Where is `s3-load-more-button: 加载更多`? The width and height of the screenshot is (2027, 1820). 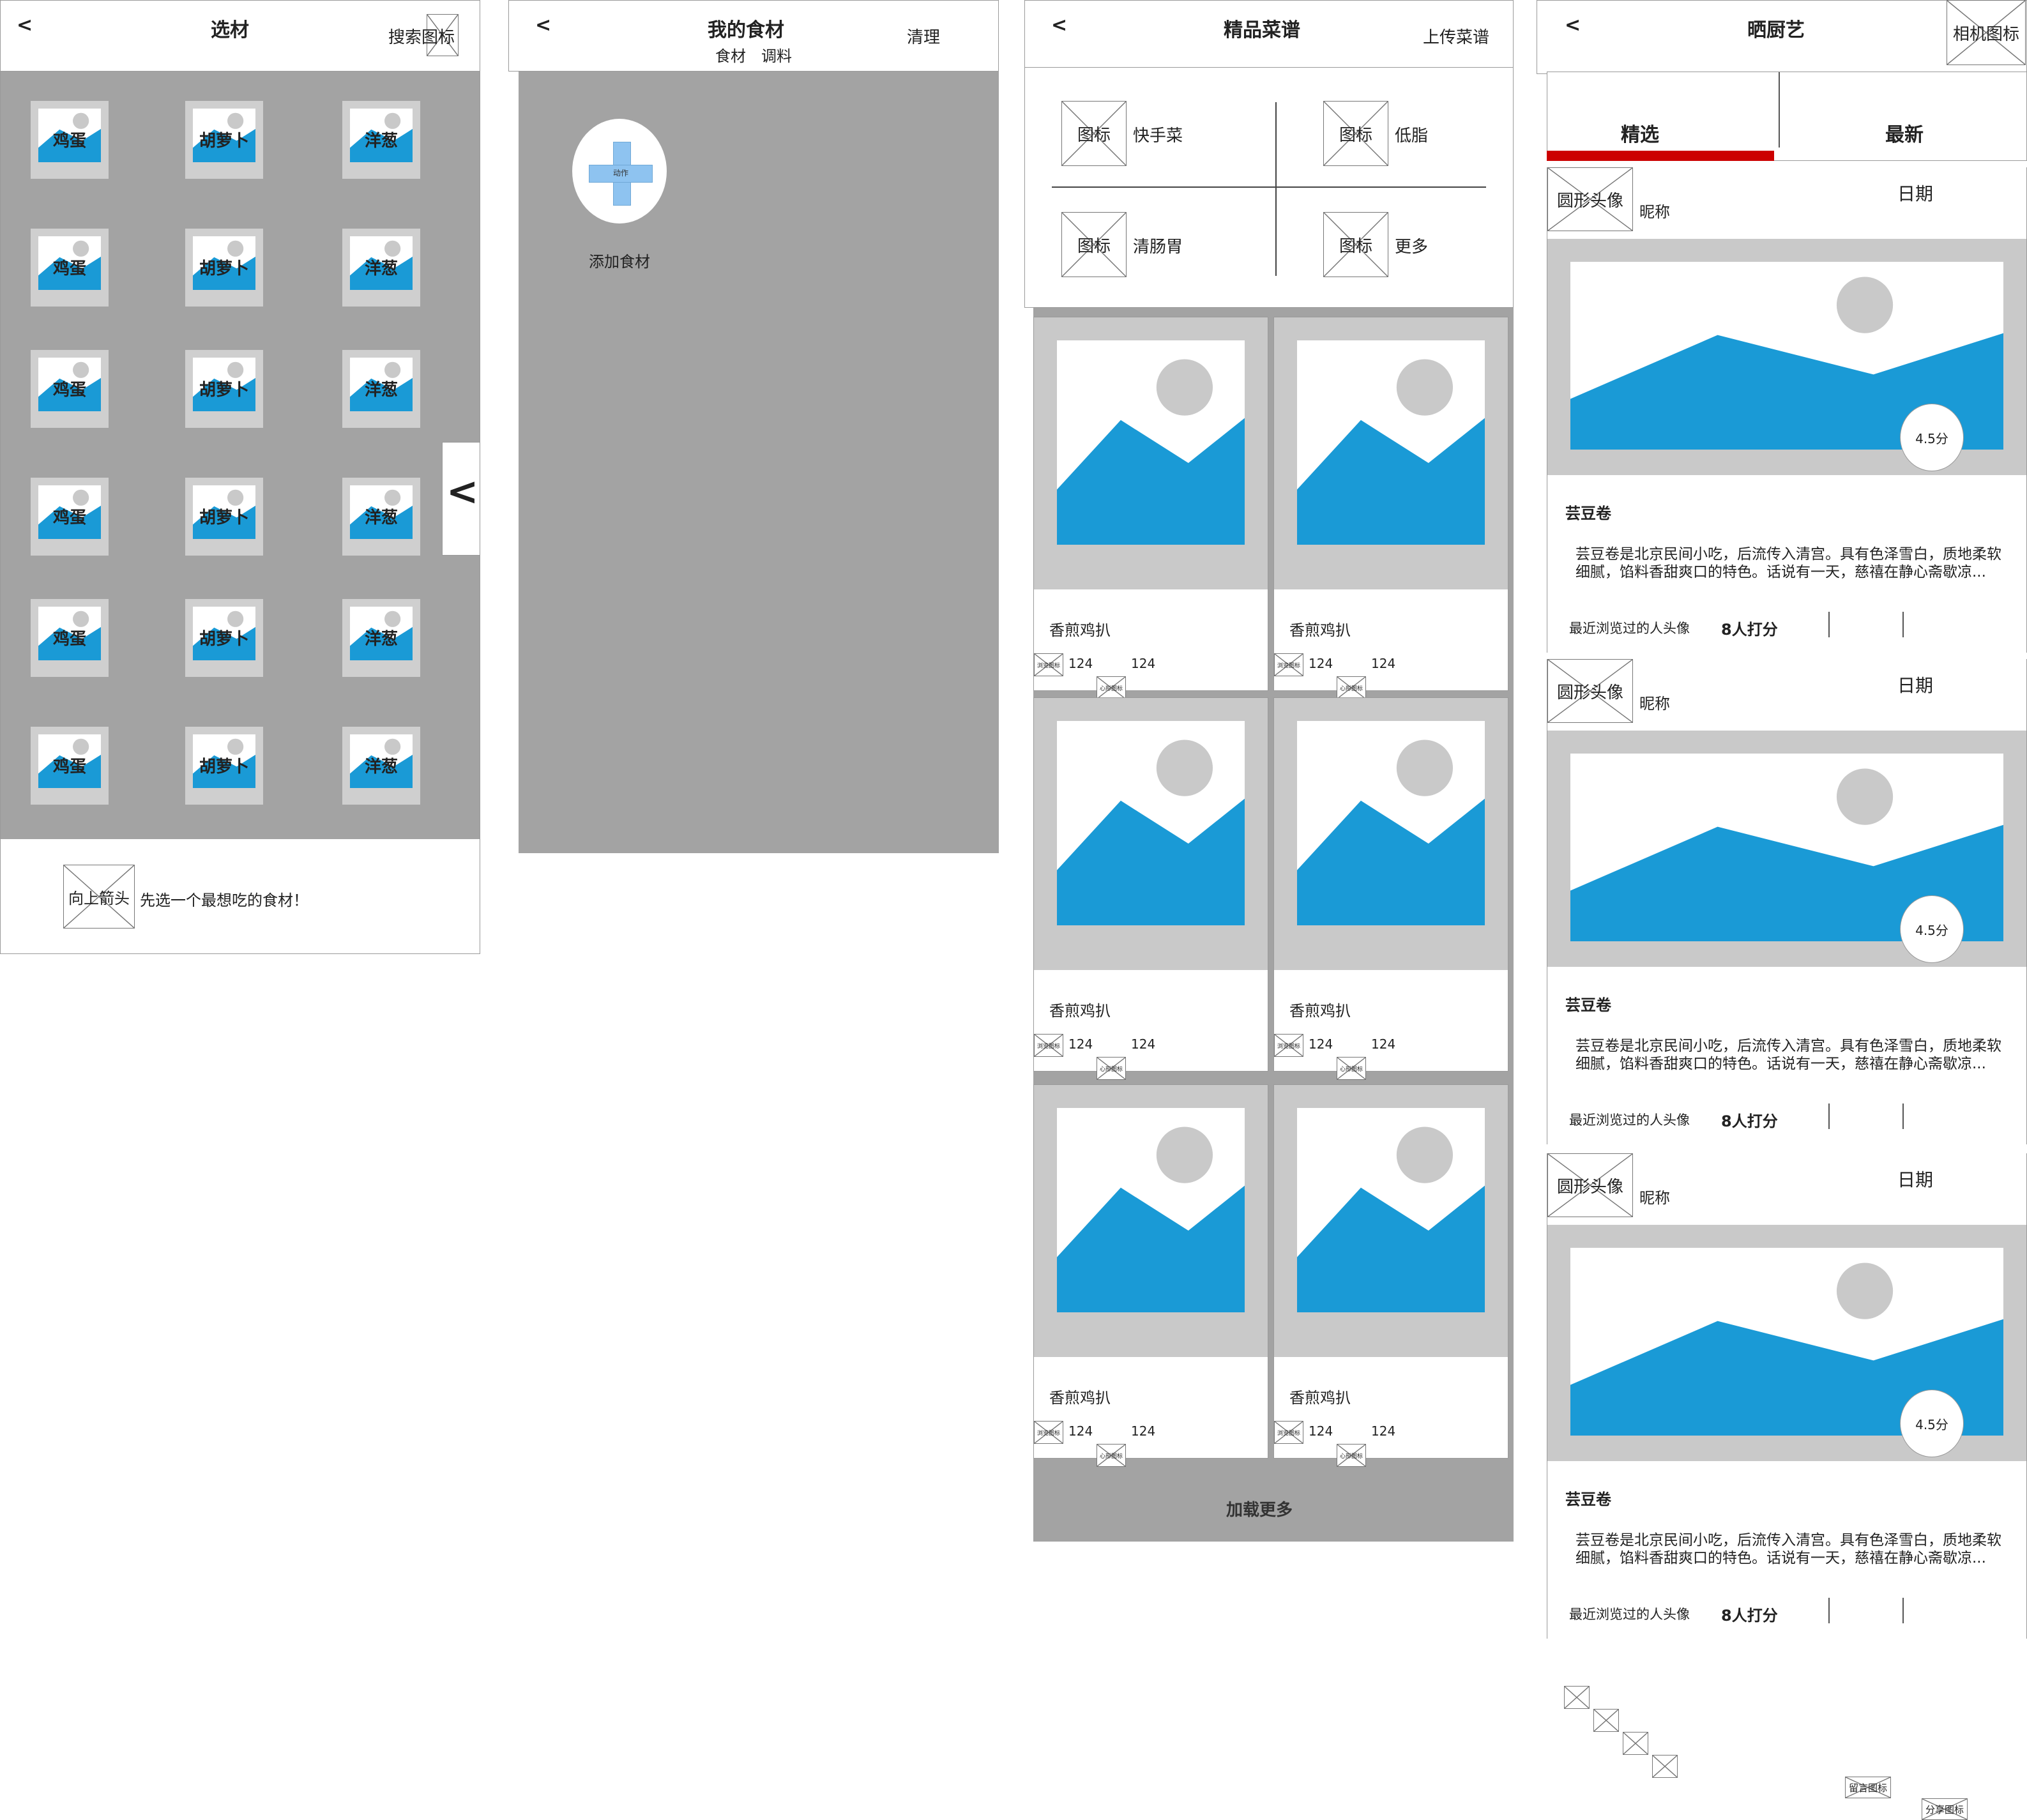 s3-load-more-button: 加载更多 is located at coordinates (1259, 1508).